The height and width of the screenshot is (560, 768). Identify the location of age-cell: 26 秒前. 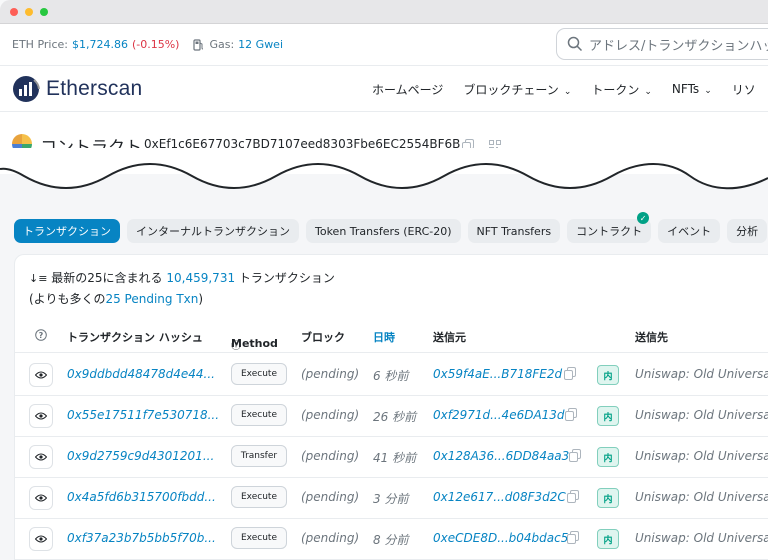
(395, 417).